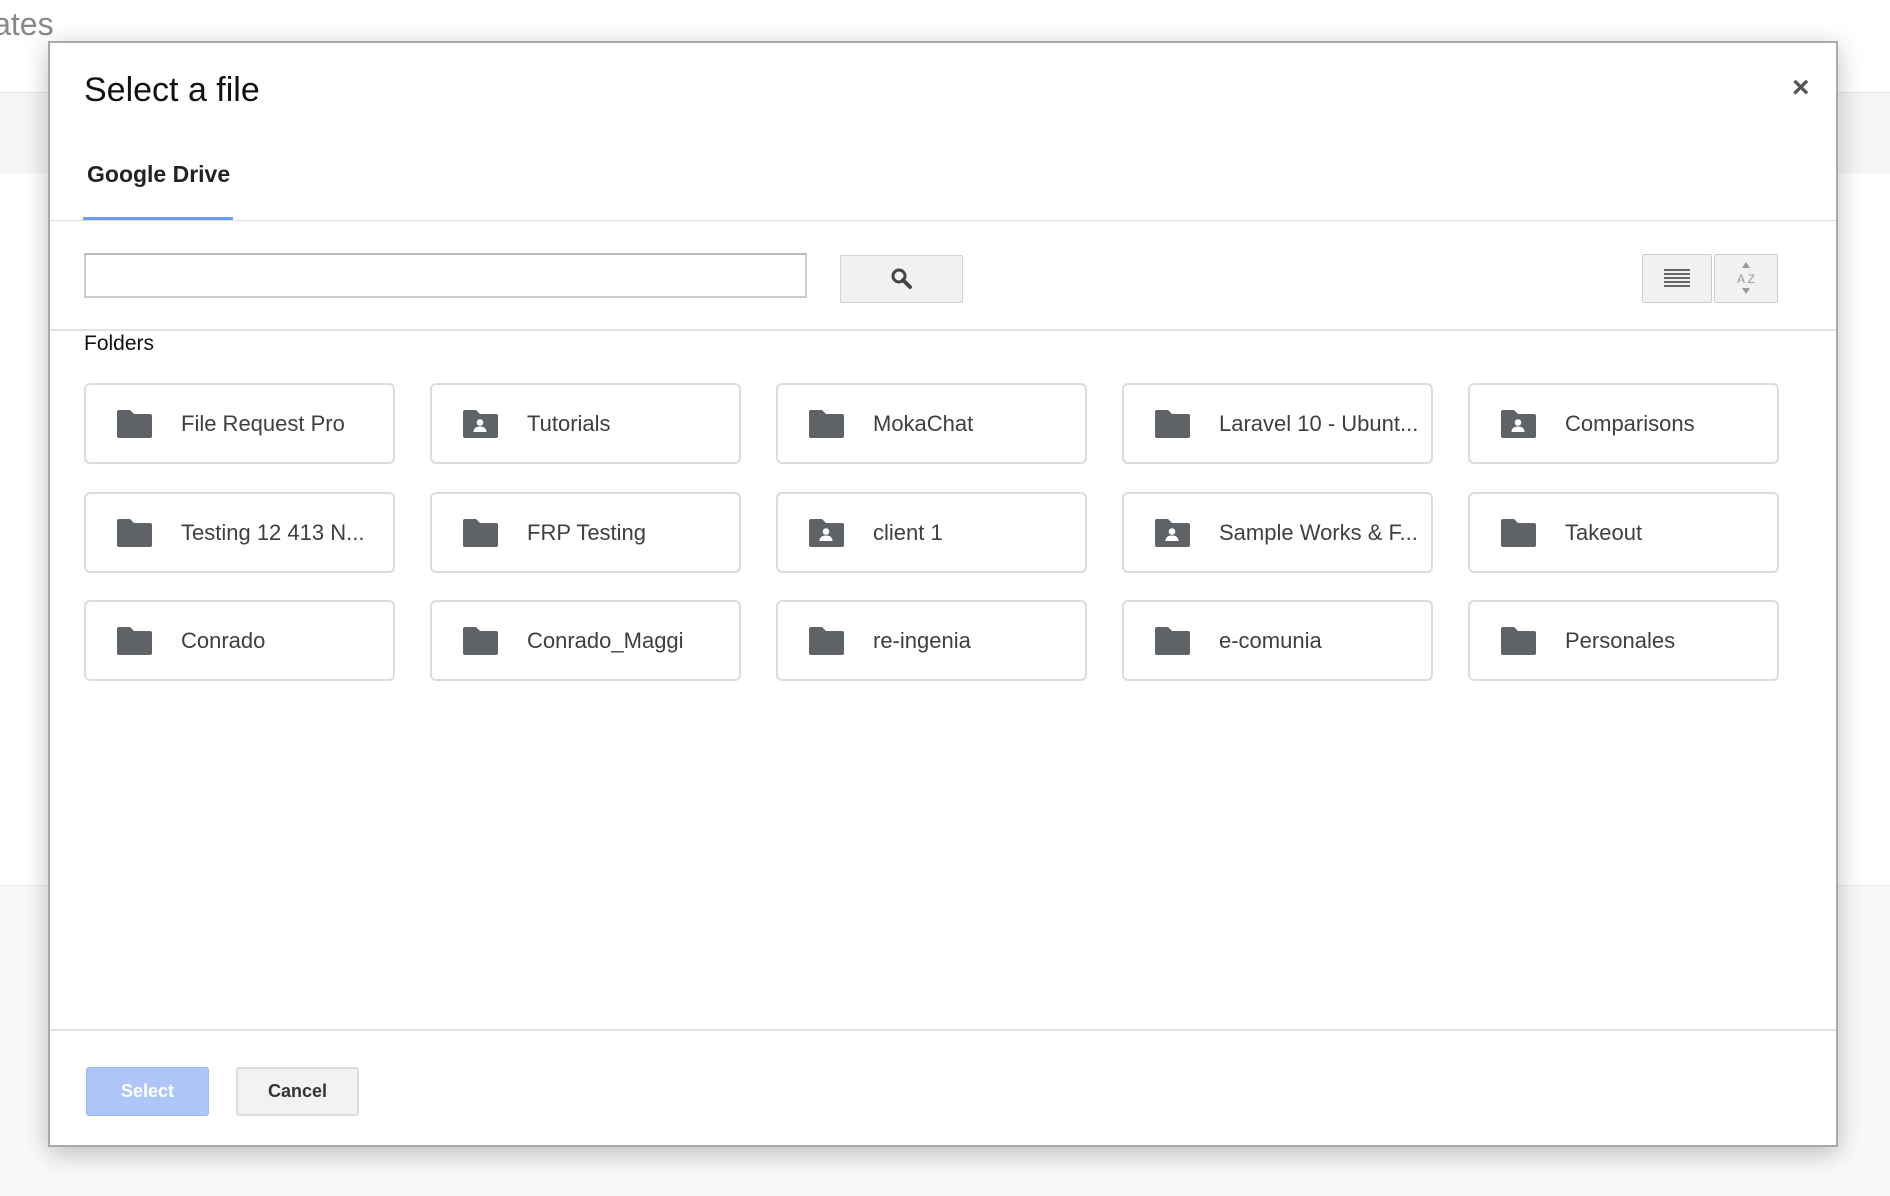 This screenshot has height=1196, width=1890. I want to click on close-icon: ×, so click(1801, 88).